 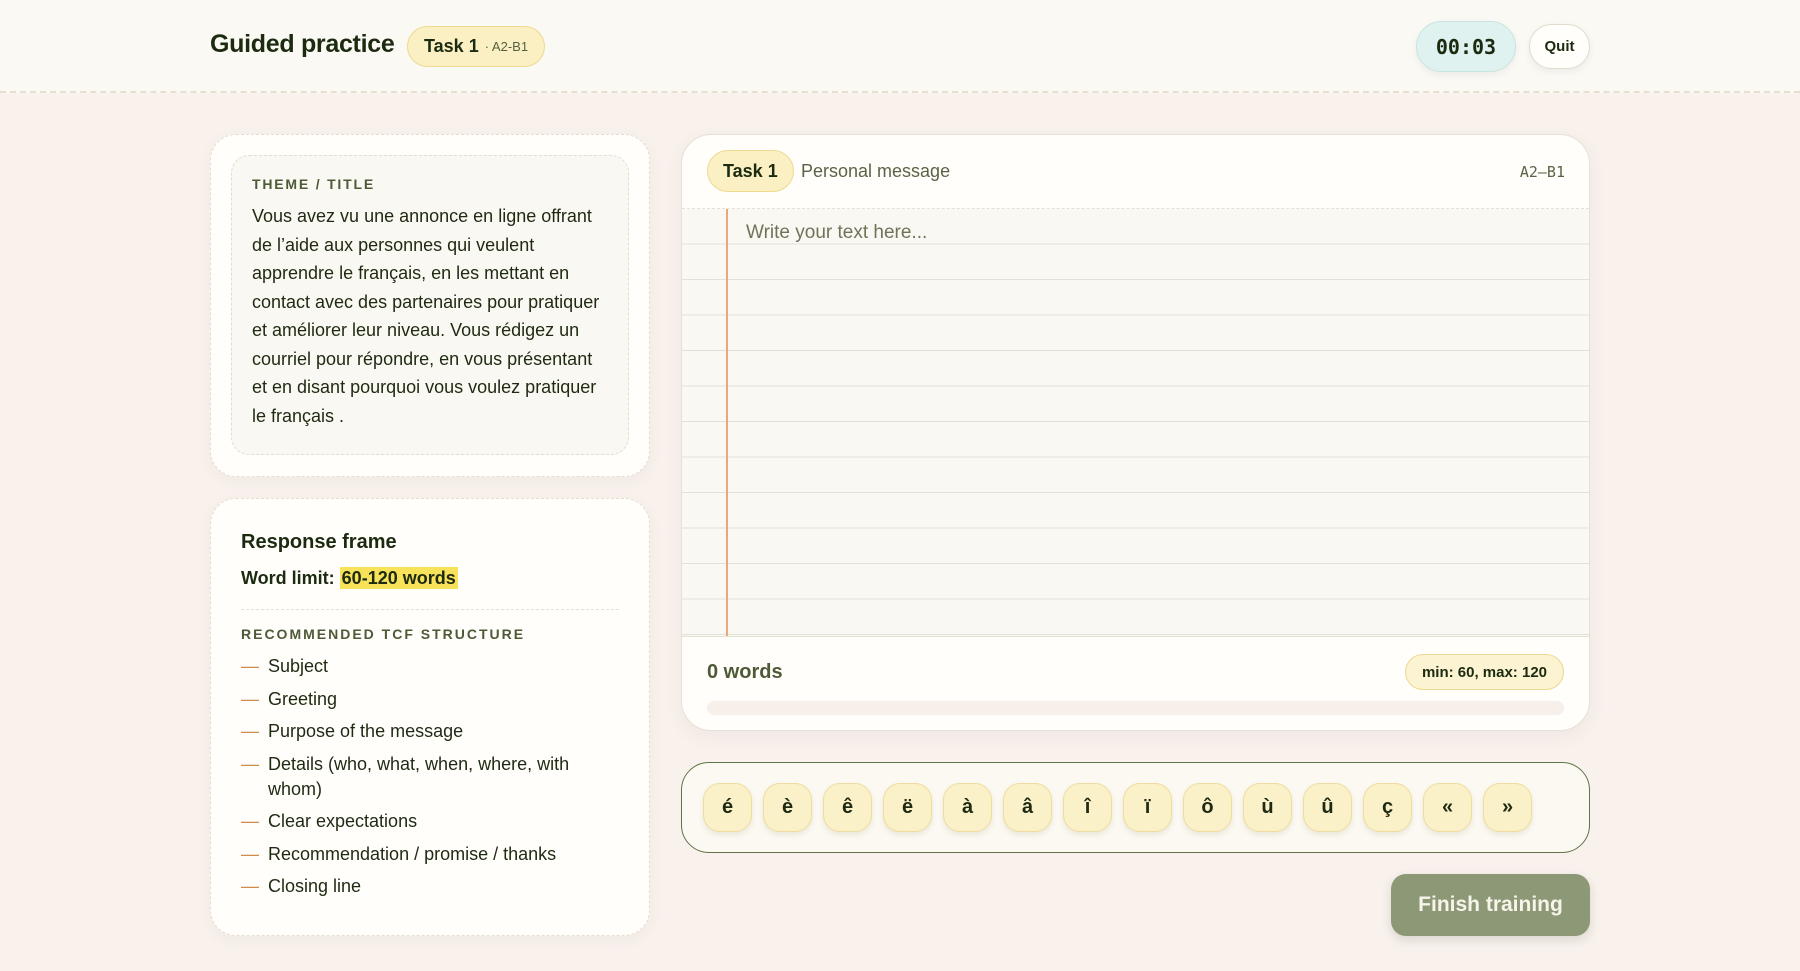 What do you see at coordinates (298, 666) in the screenshot?
I see `list-item-text: Subject` at bounding box center [298, 666].